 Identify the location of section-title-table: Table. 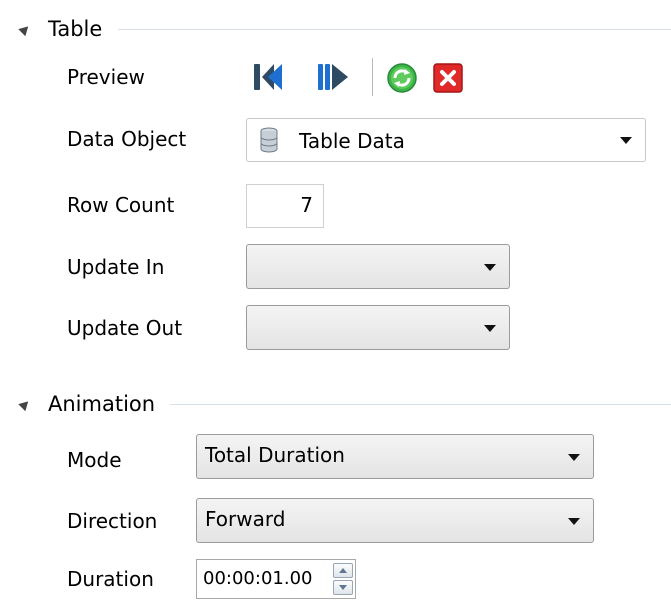
(75, 29).